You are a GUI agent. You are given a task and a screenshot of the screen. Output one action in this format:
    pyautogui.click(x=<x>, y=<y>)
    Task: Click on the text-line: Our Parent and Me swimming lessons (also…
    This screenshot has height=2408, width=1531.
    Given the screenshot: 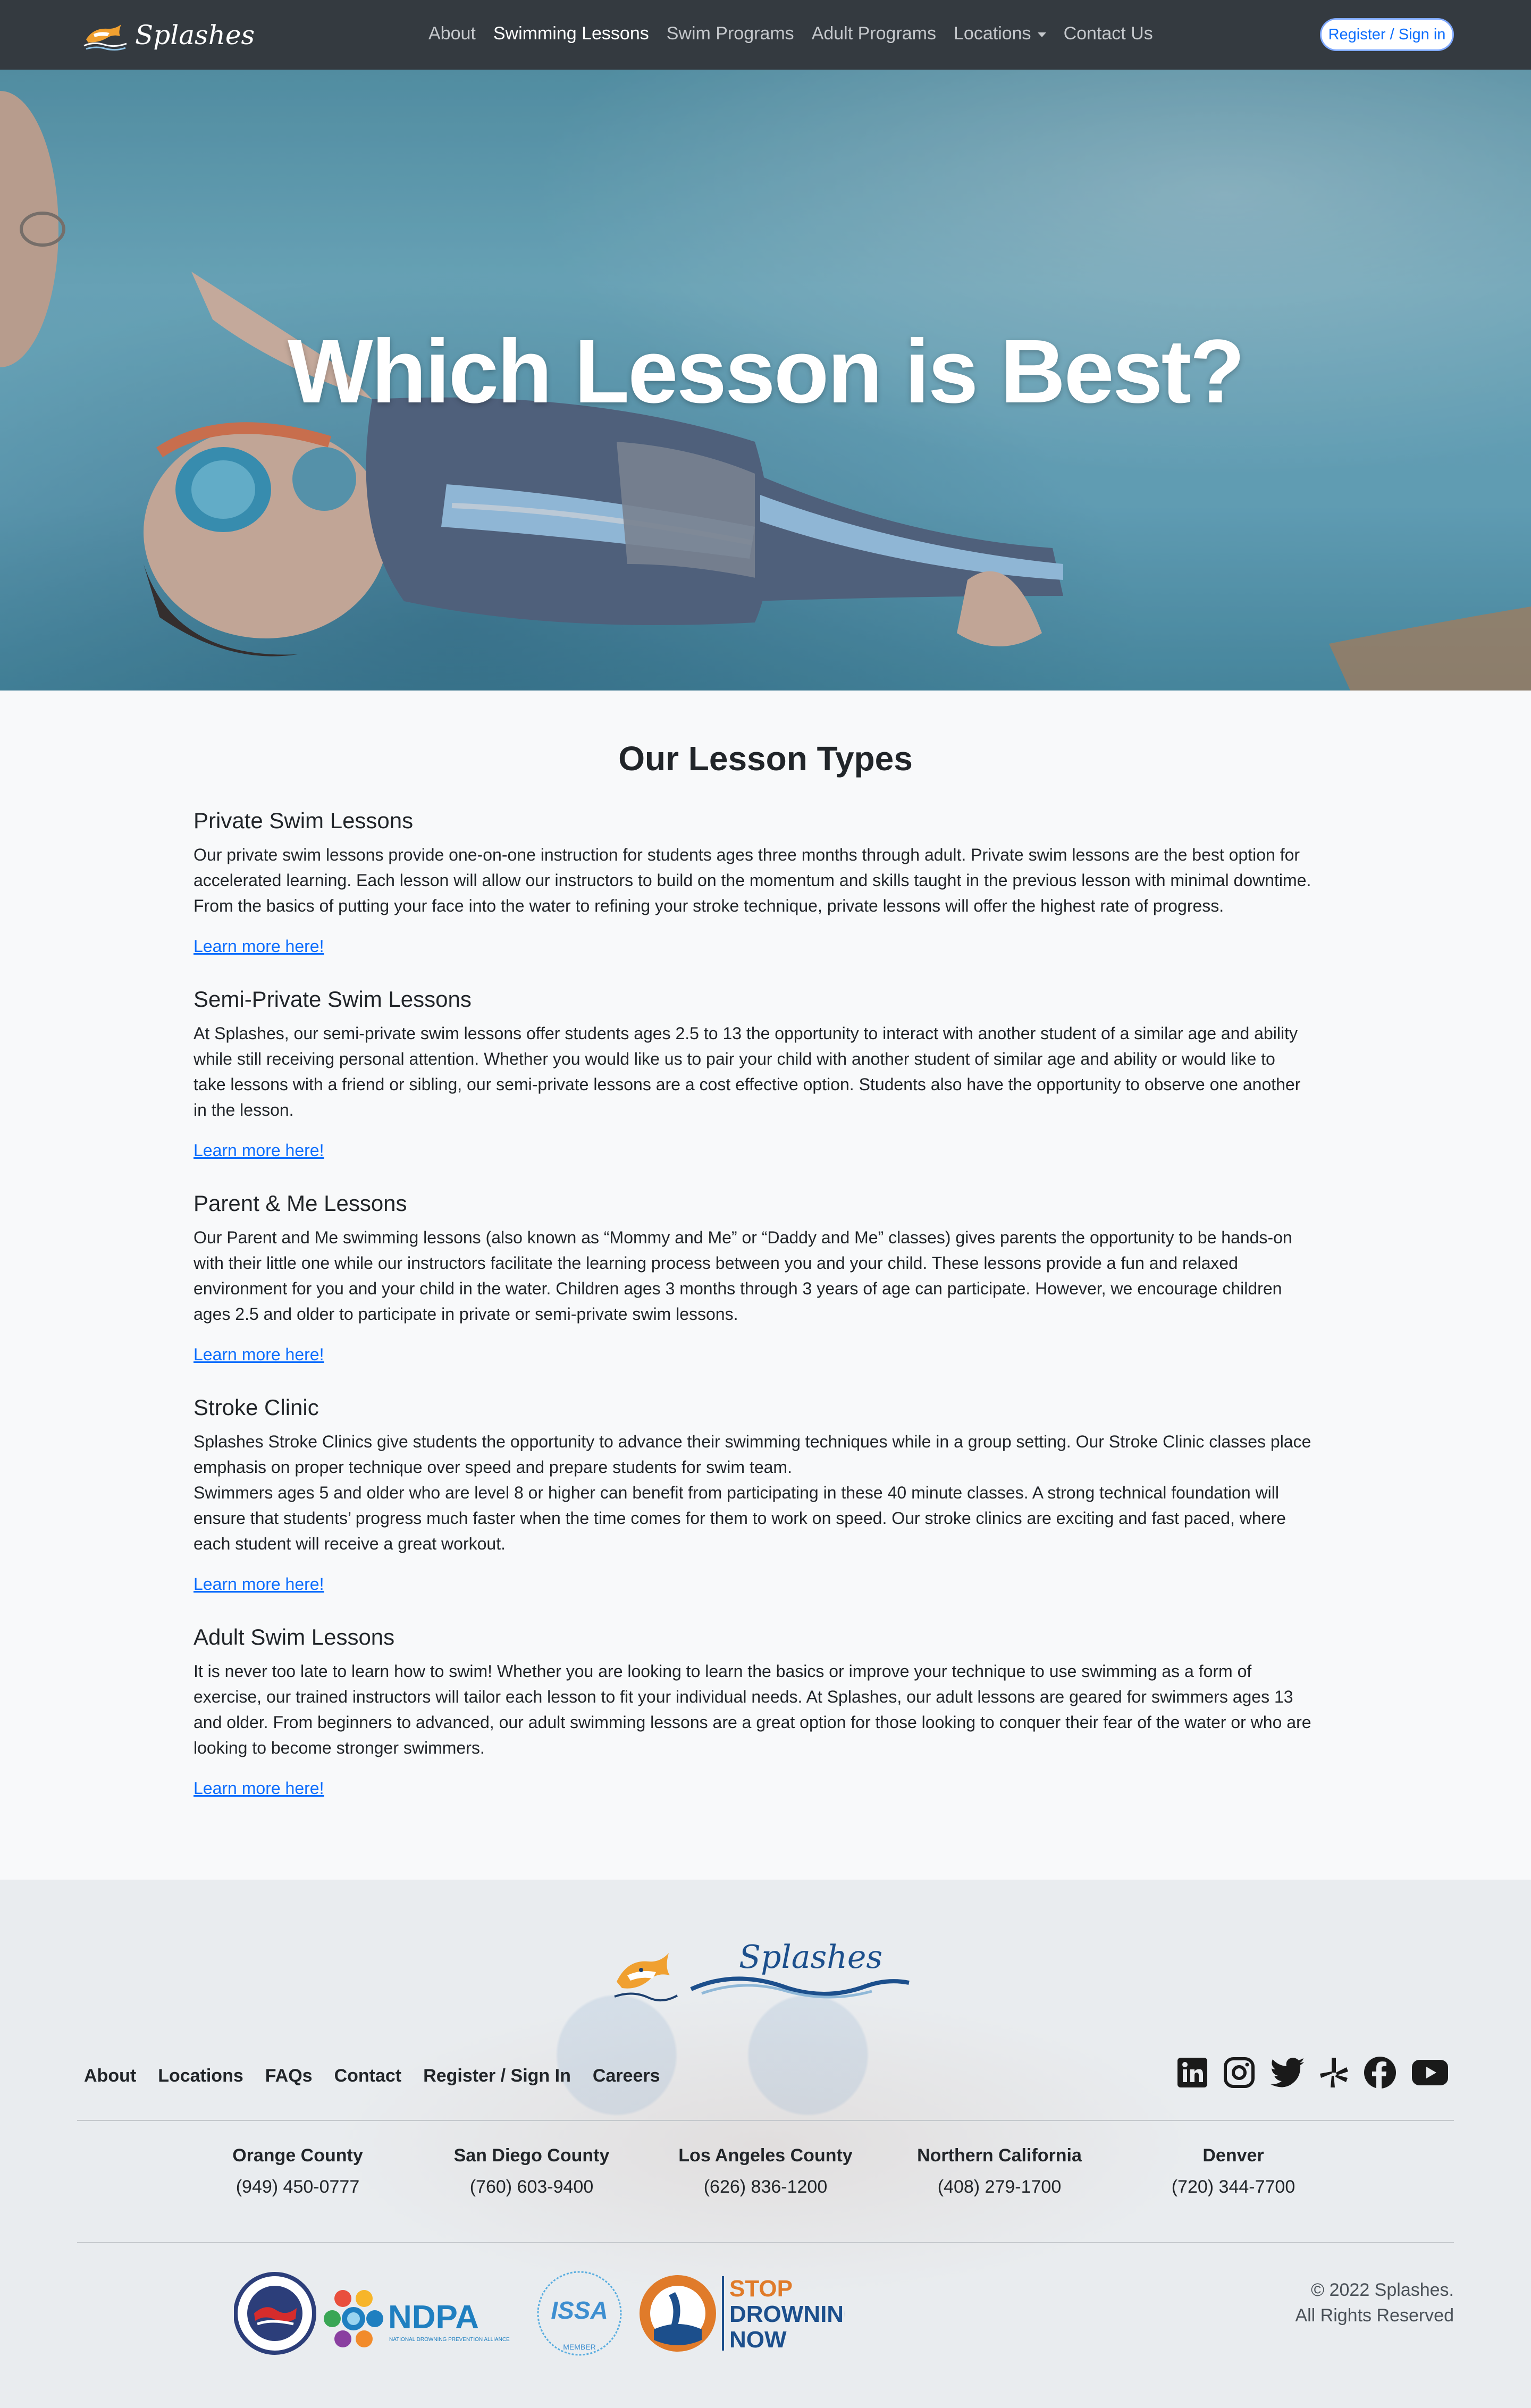 What is the action you would take?
    pyautogui.click(x=743, y=1237)
    